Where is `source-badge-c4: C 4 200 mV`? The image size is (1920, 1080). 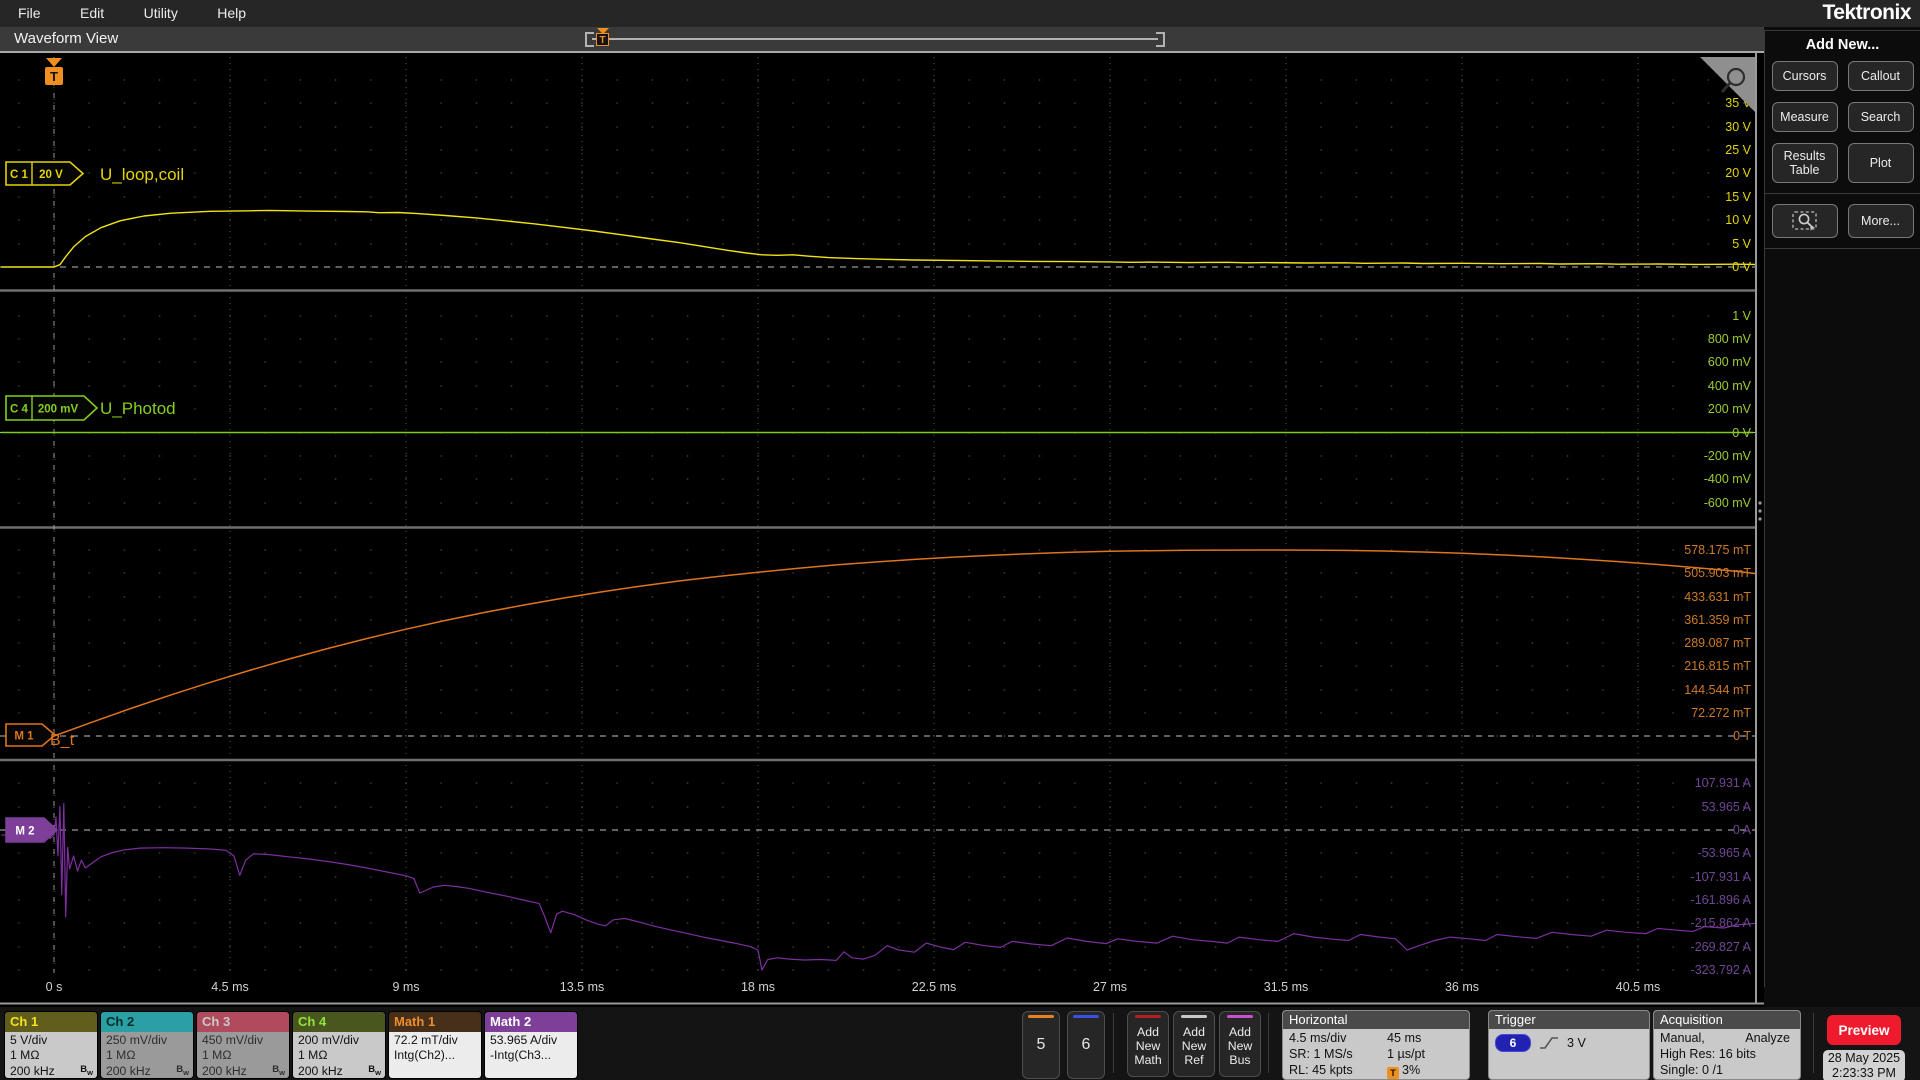 source-badge-c4: C 4 200 mV is located at coordinates (52, 408).